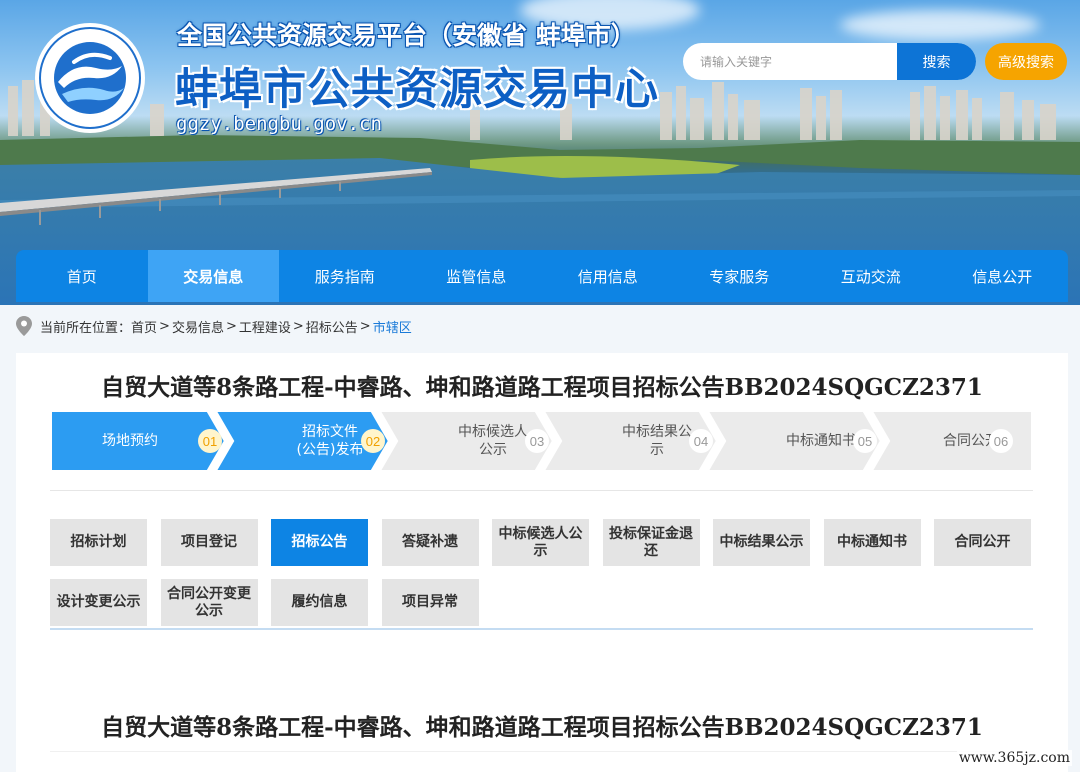  What do you see at coordinates (24, 326) in the screenshot?
I see `location-pin-icon` at bounding box center [24, 326].